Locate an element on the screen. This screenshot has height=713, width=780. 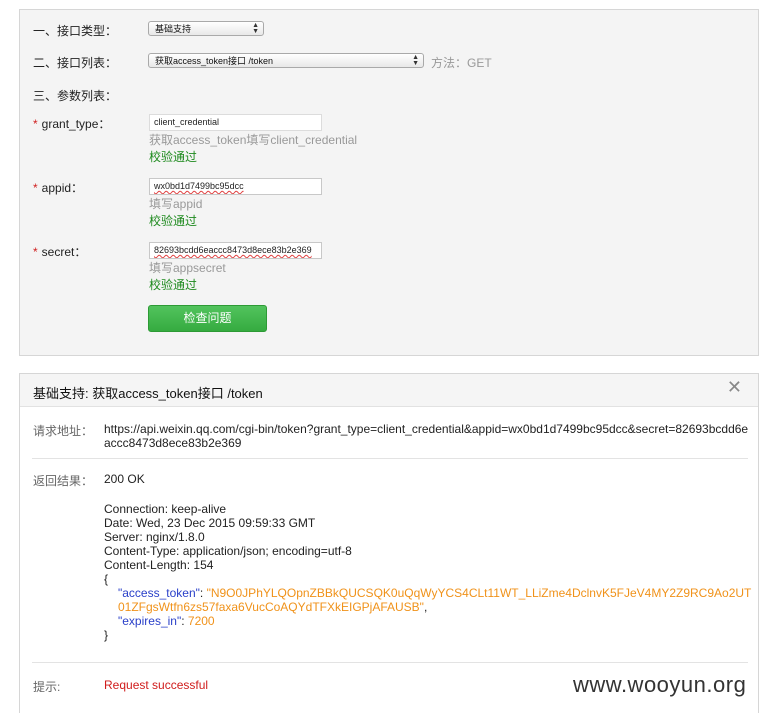
param-grant-type-label: * grant_type： is located at coordinates (71, 123).